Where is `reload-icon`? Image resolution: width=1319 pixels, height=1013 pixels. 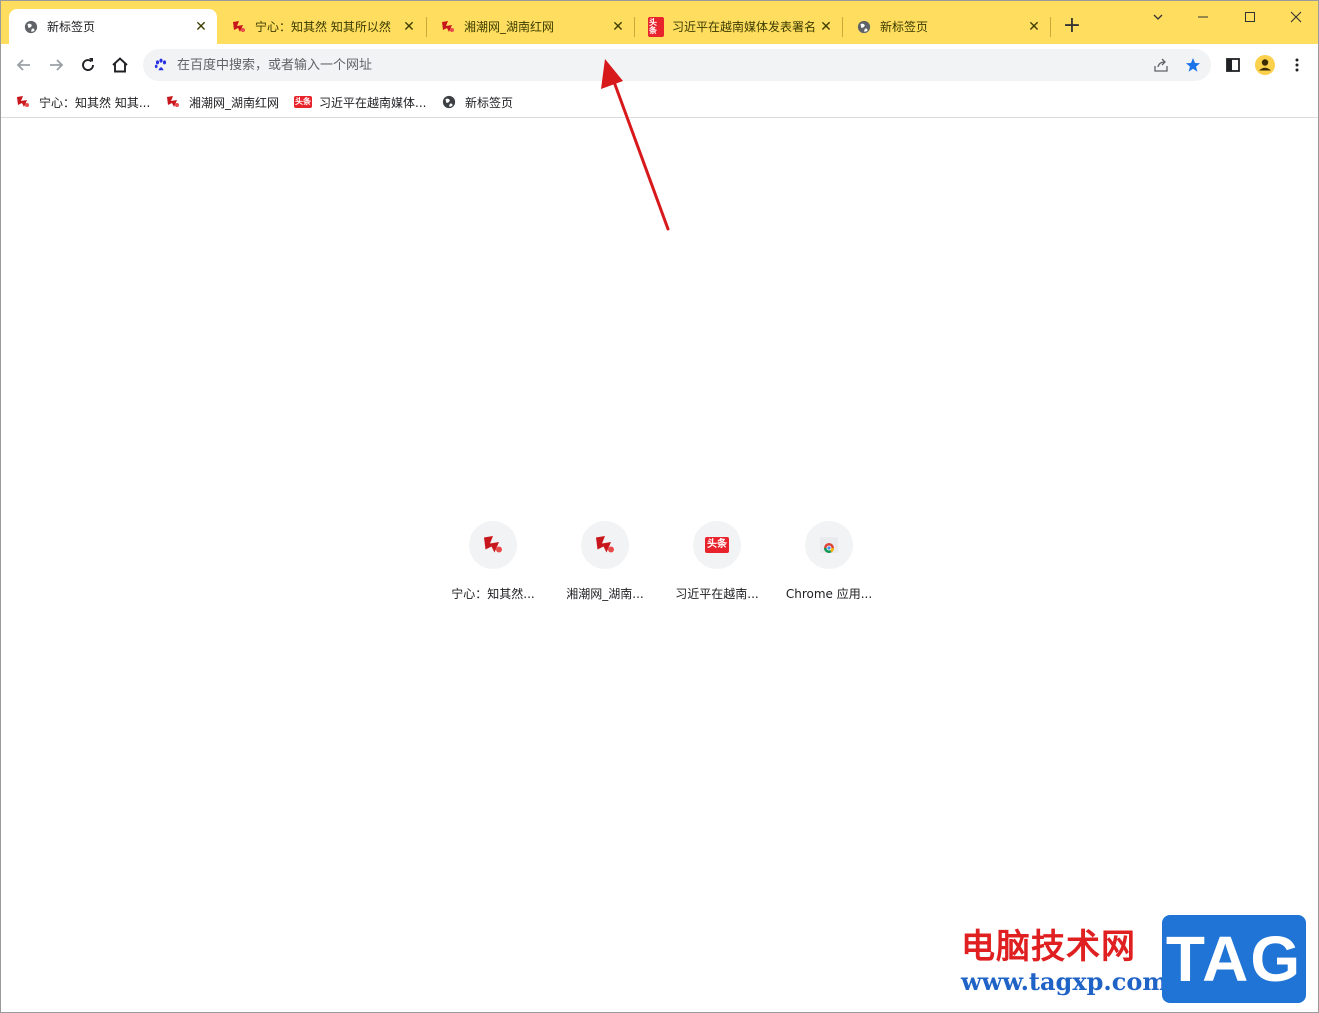 reload-icon is located at coordinates (88, 64).